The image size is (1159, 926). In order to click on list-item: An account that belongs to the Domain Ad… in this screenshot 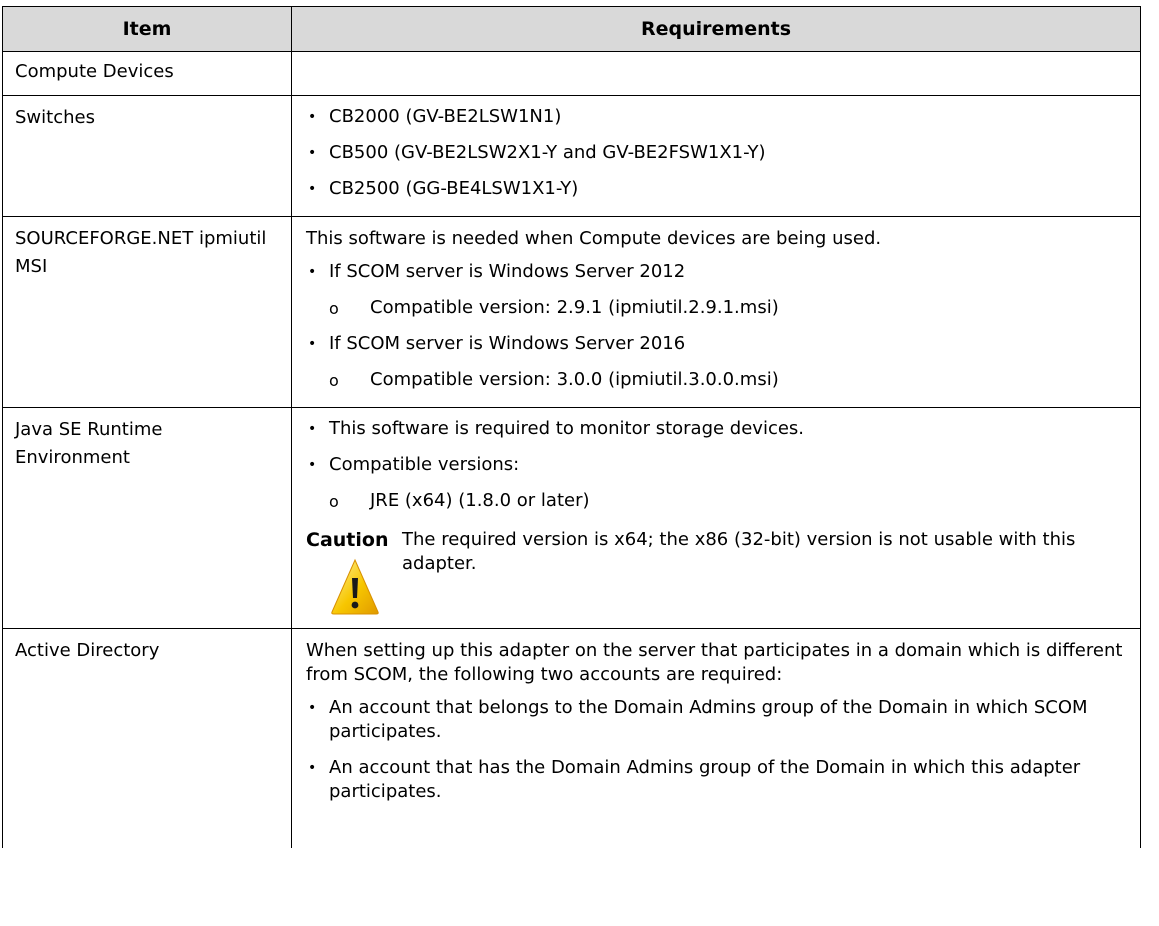, I will do `click(716, 721)`.